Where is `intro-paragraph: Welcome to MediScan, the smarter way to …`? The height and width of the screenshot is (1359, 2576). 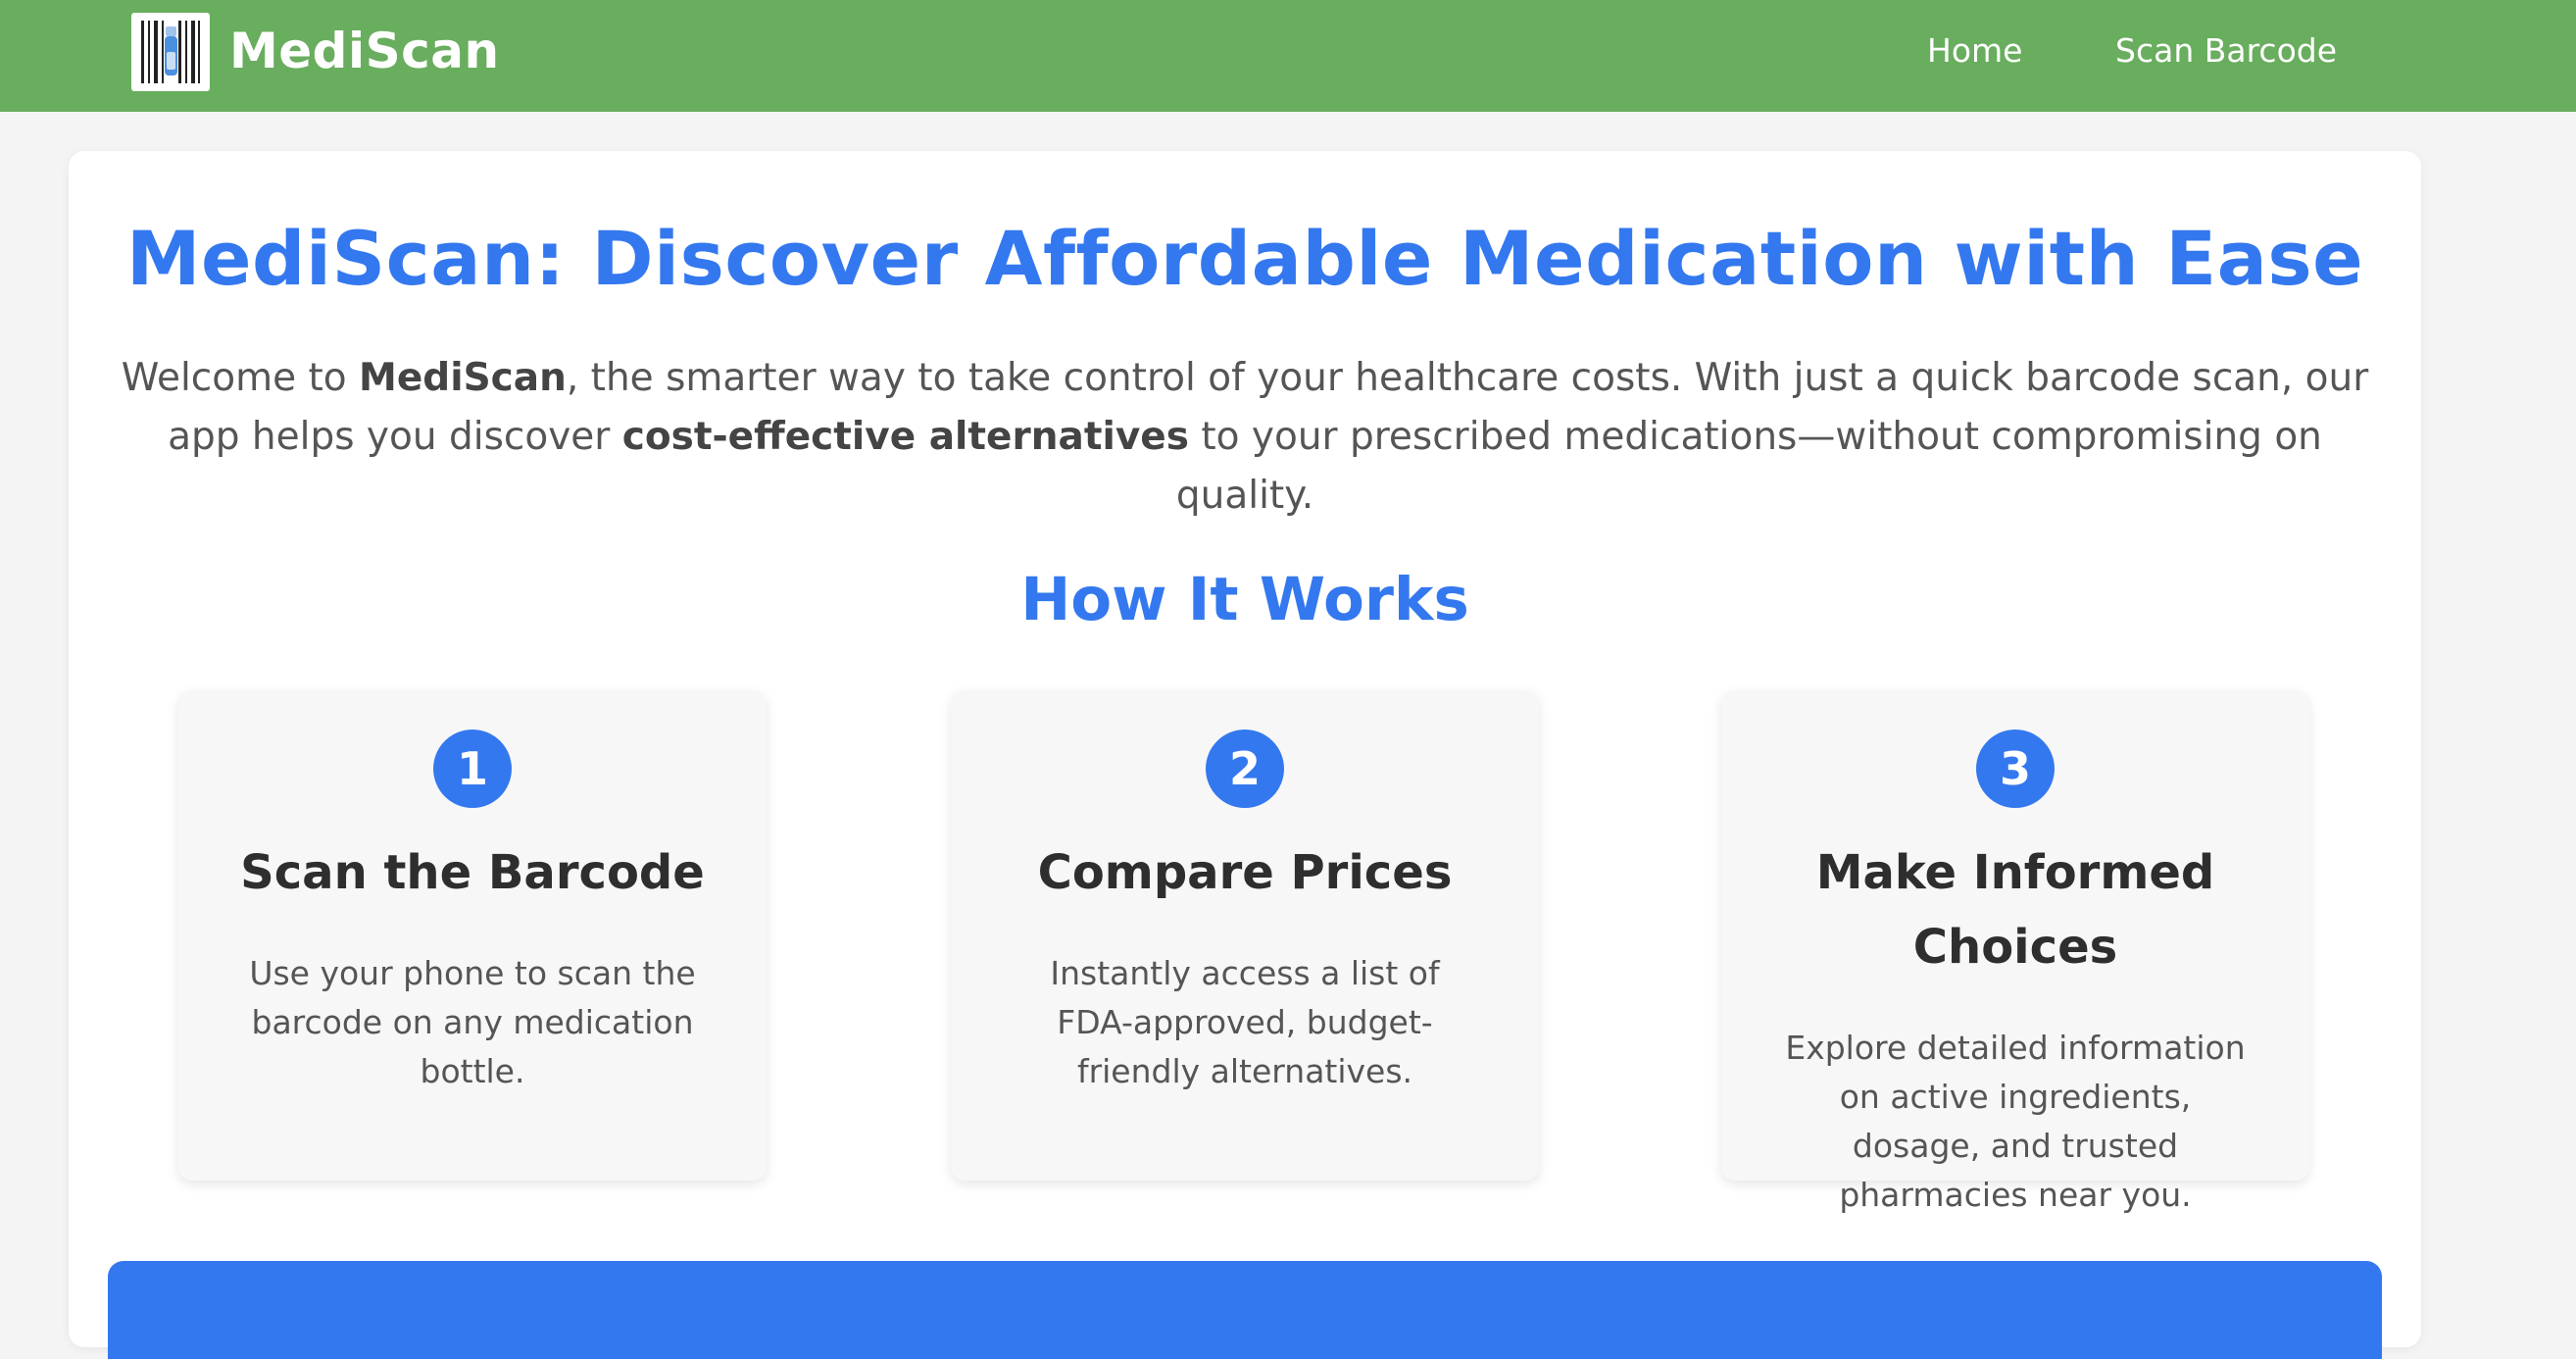 intro-paragraph: Welcome to MediScan, the smarter way to … is located at coordinates (1245, 438).